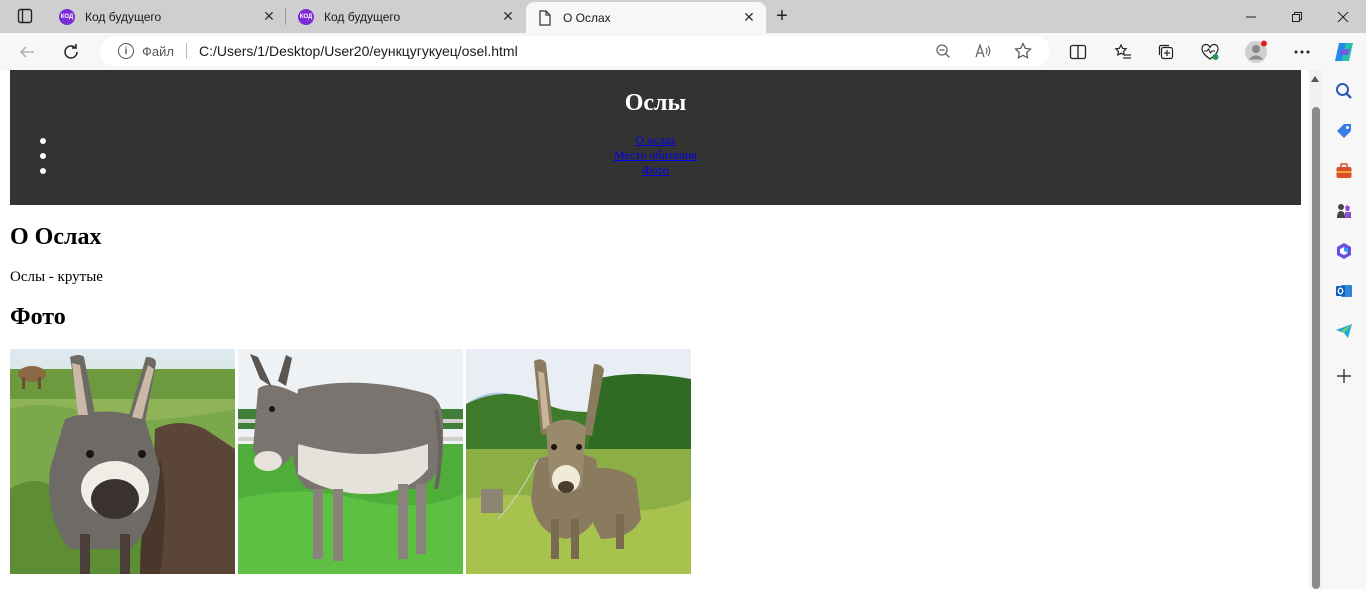 The height and width of the screenshot is (589, 1366). What do you see at coordinates (1344, 211) in the screenshot?
I see `sidebar-games-chess-icon` at bounding box center [1344, 211].